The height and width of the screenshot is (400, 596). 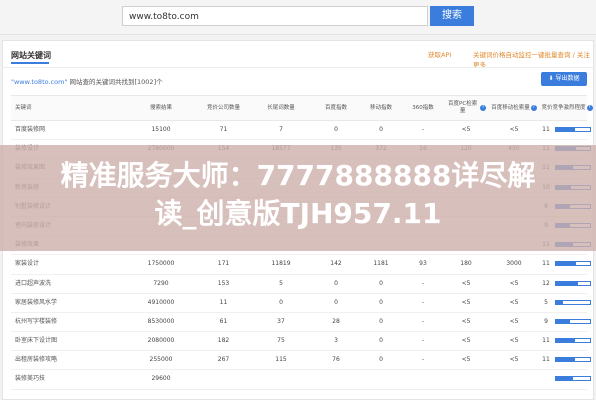 What do you see at coordinates (161, 341) in the screenshot?
I see `search-results-cell: 2080000` at bounding box center [161, 341].